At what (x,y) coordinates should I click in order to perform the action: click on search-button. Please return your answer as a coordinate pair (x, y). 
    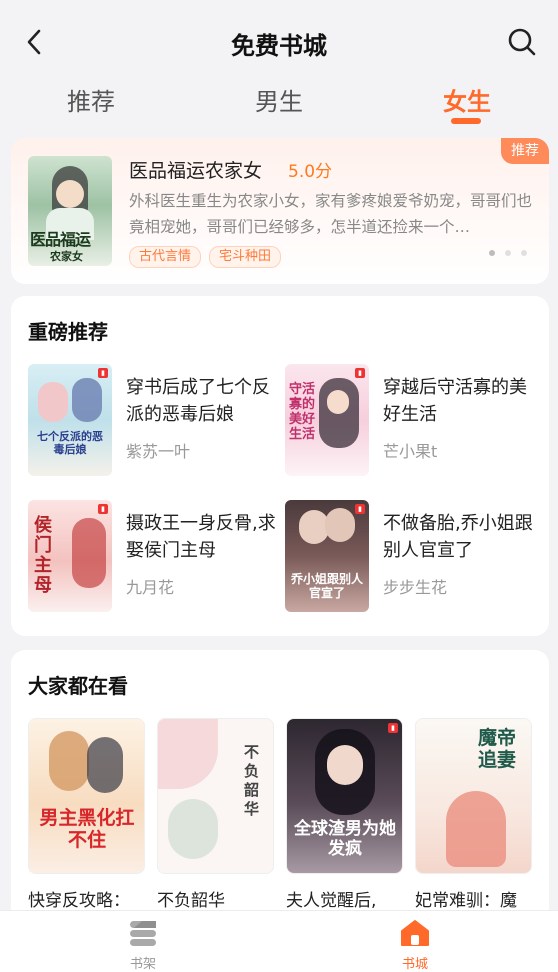
    Looking at the image, I should click on (522, 42).